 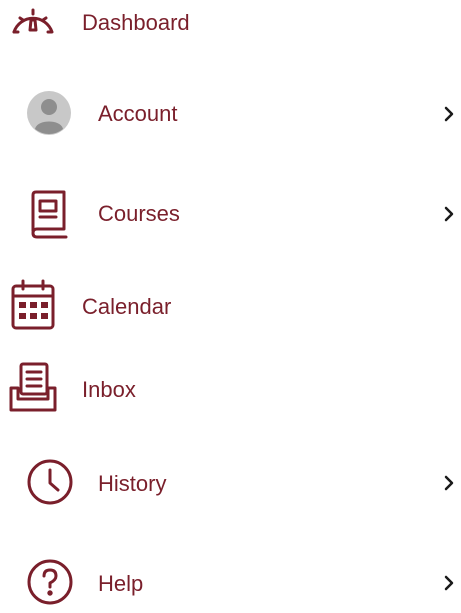 I want to click on menu-item-label: History, so click(x=132, y=483).